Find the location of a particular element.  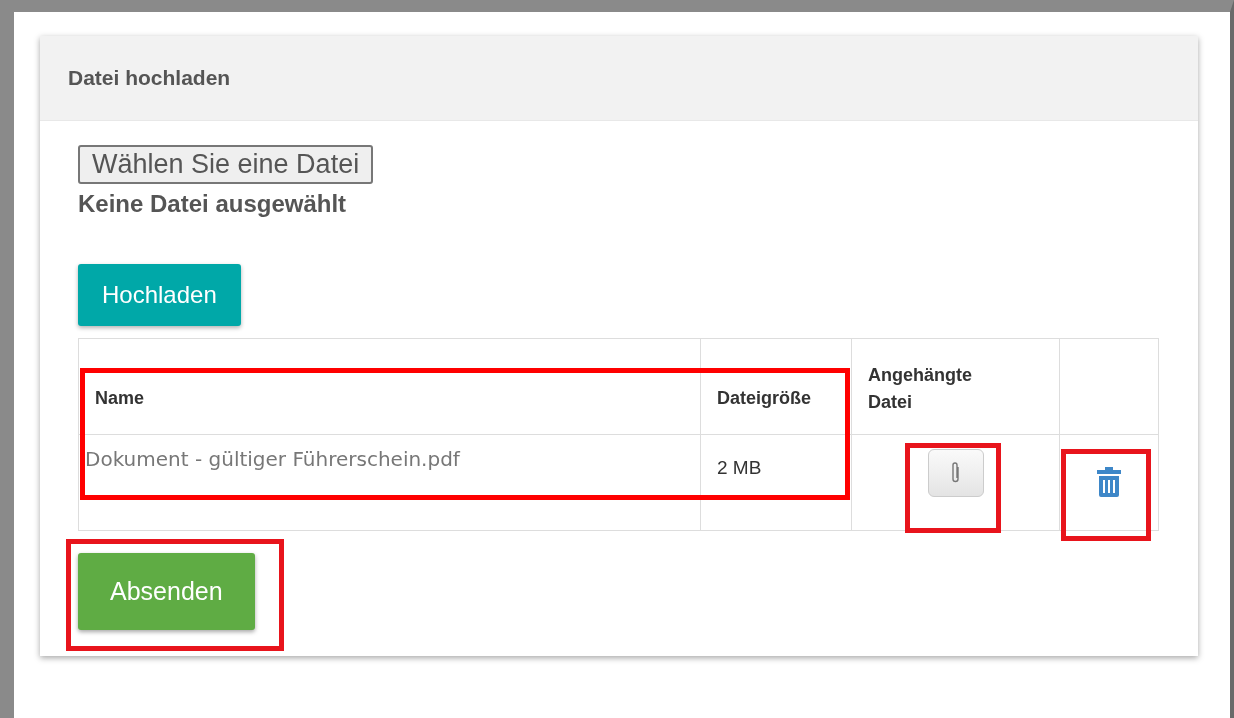

paperclip-icon is located at coordinates (955, 473).